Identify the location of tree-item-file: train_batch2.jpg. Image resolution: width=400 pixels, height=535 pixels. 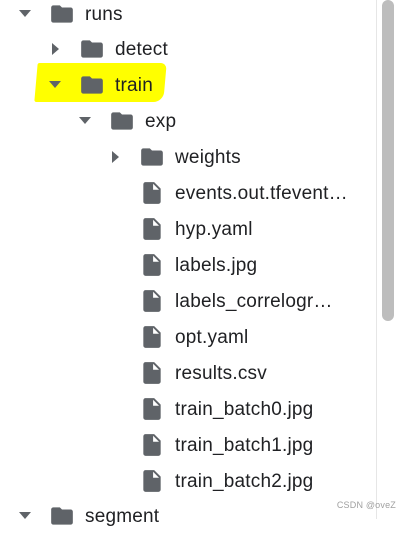
(188, 482).